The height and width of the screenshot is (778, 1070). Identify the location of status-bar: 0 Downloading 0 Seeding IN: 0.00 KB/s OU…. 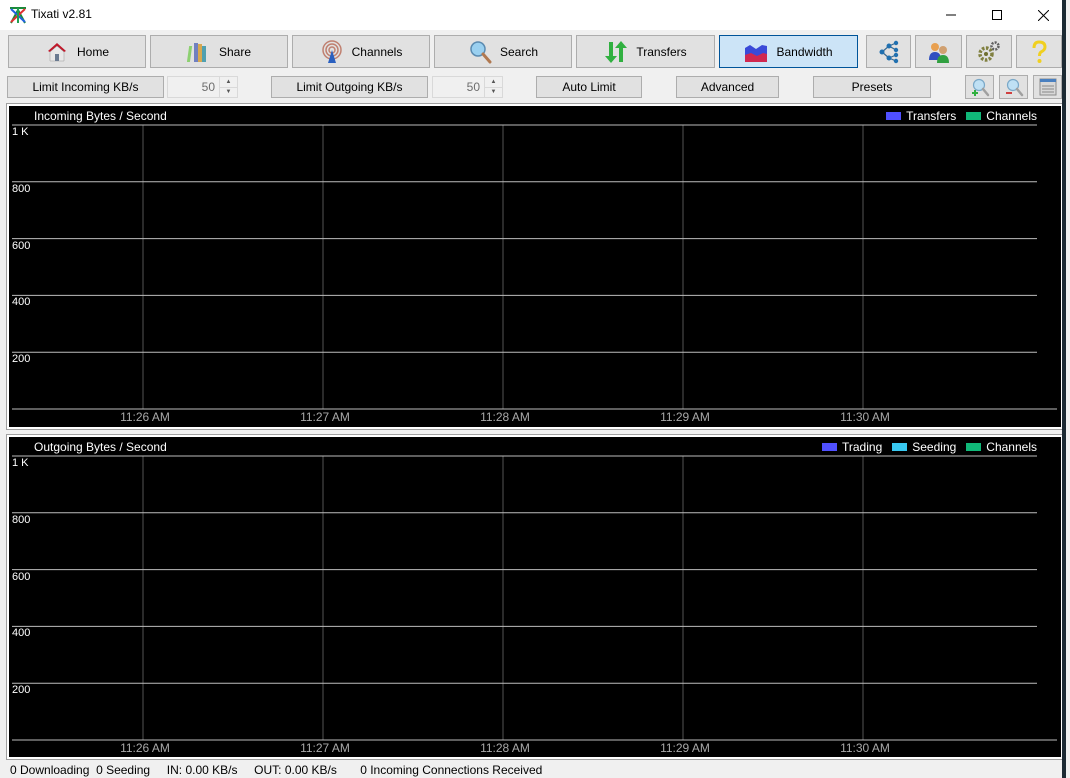
(276, 770).